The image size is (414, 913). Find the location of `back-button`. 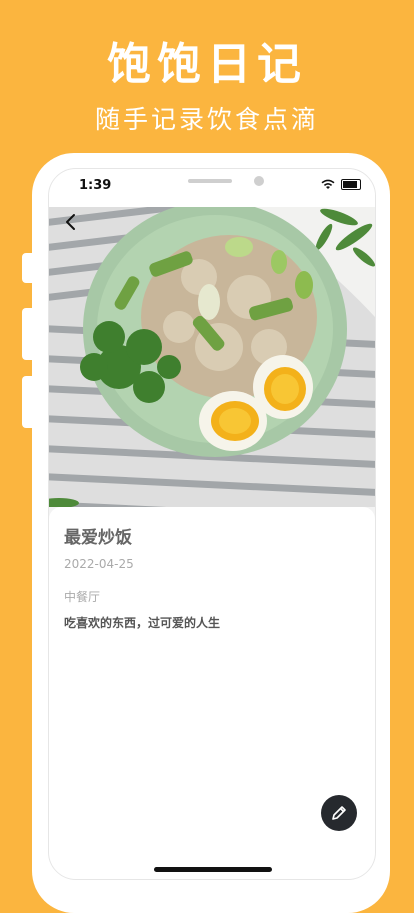

back-button is located at coordinates (70, 222).